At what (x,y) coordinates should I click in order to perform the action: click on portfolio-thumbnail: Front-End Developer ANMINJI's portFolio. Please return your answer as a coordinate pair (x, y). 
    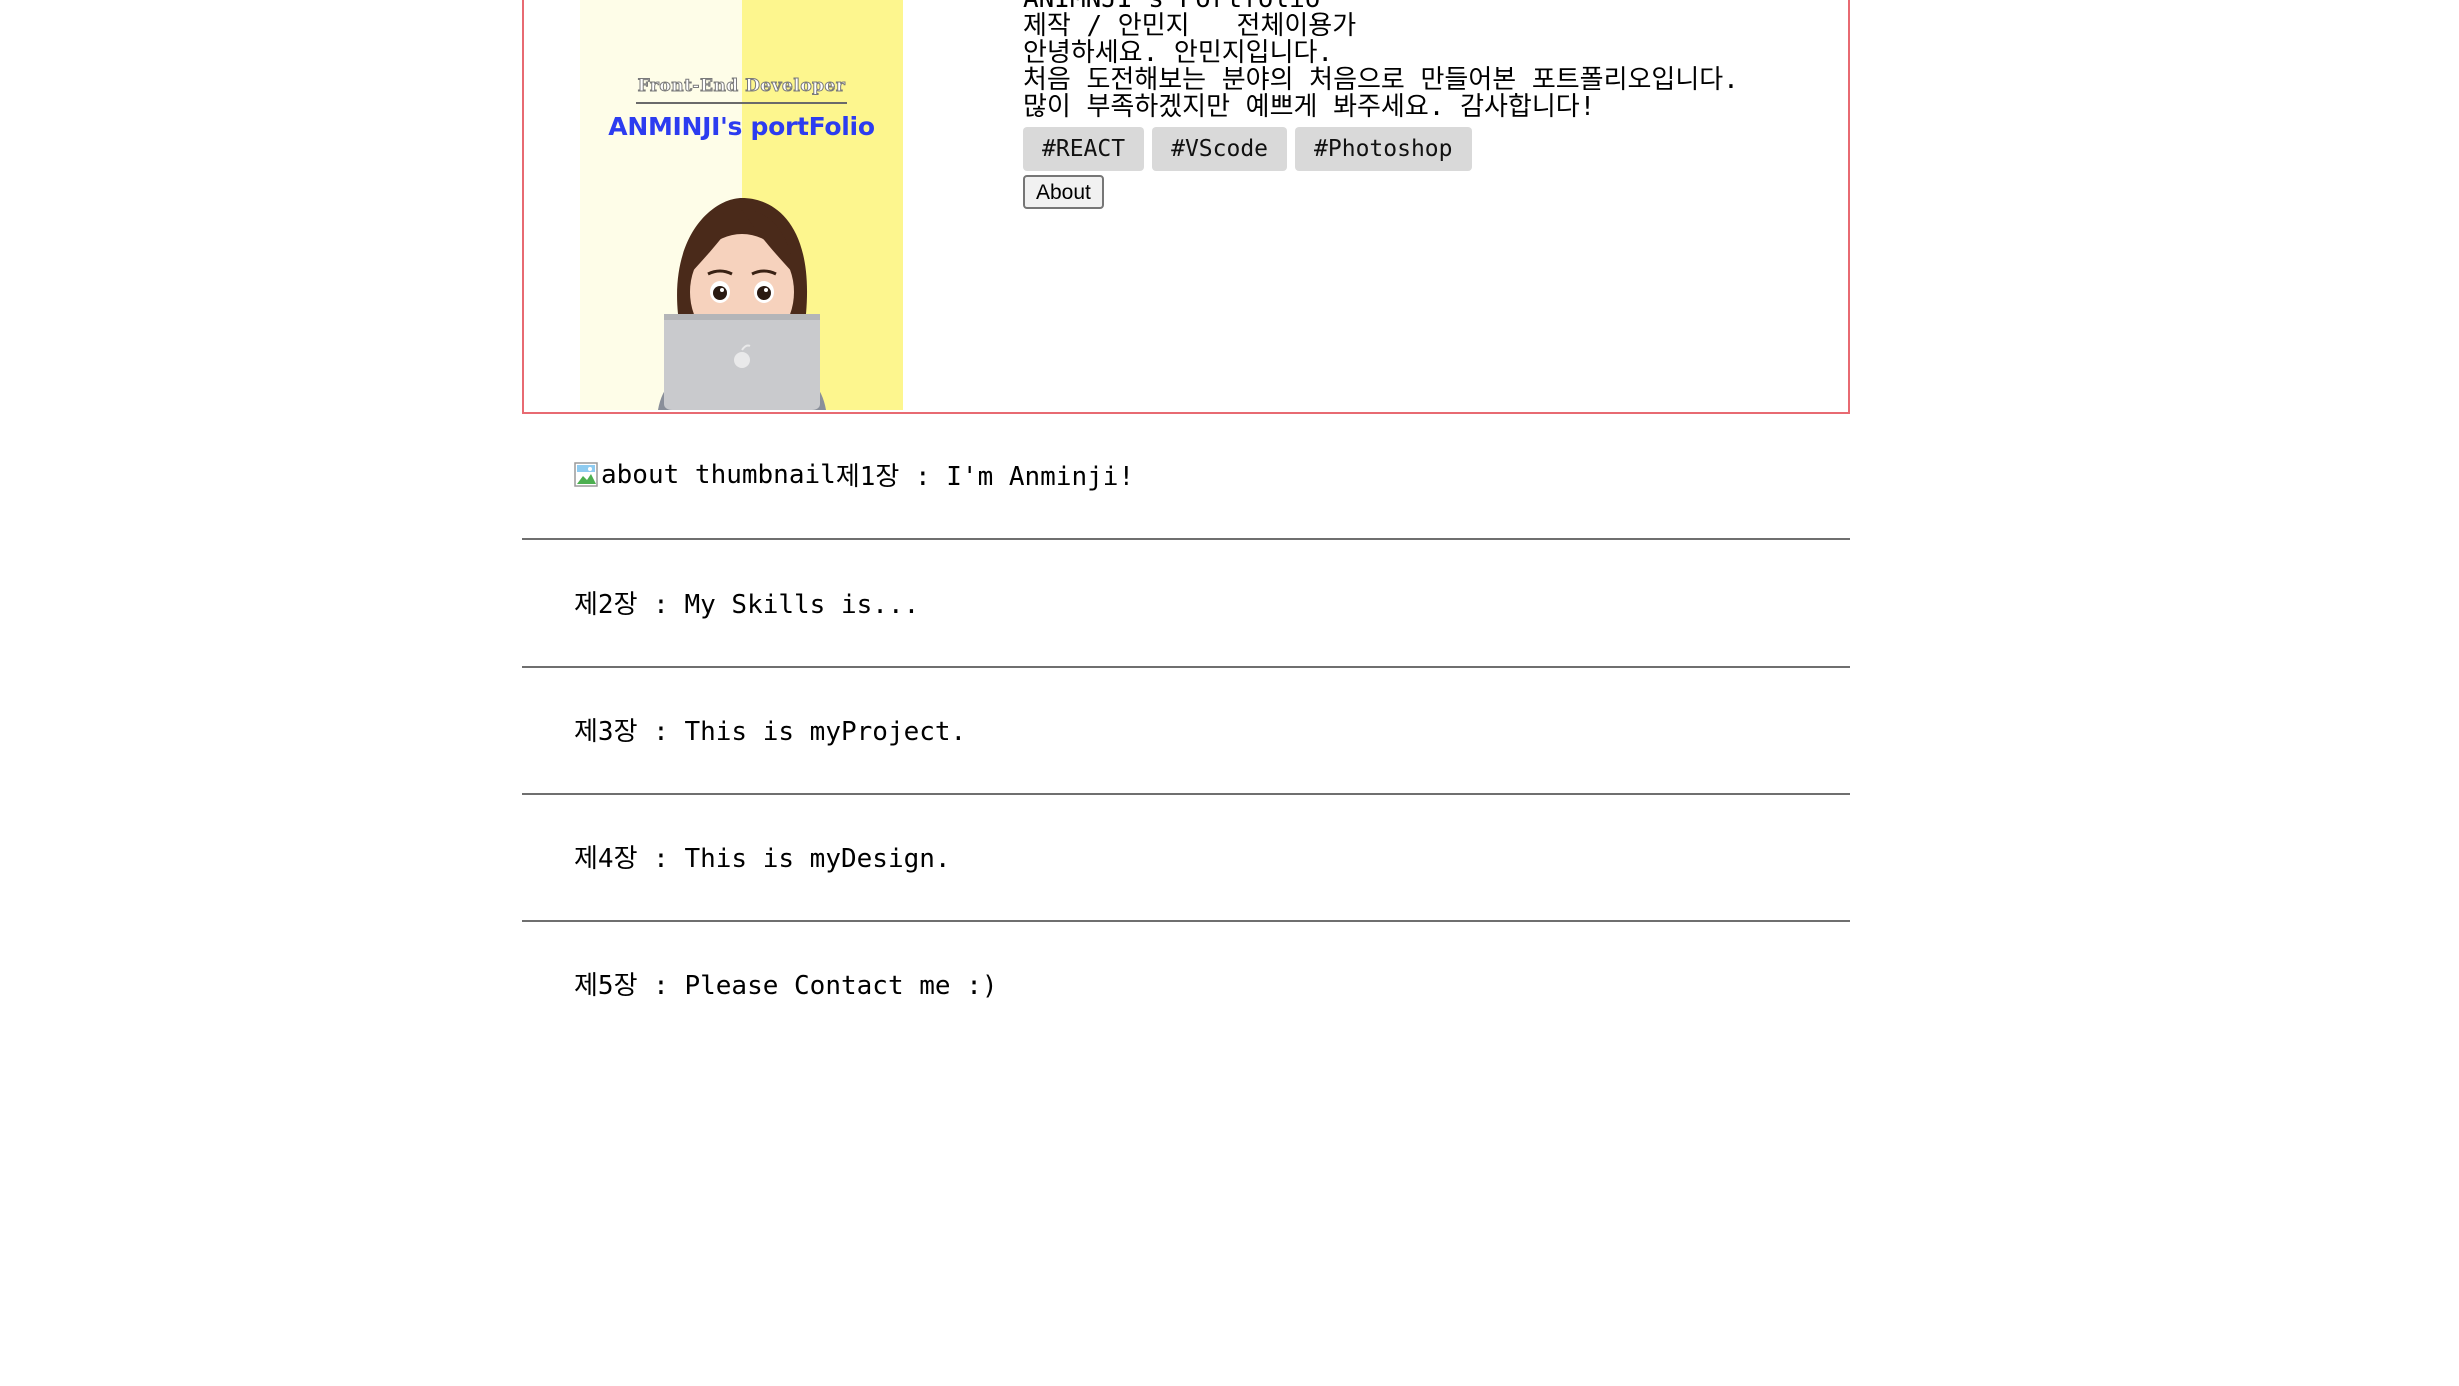
    Looking at the image, I should click on (741, 205).